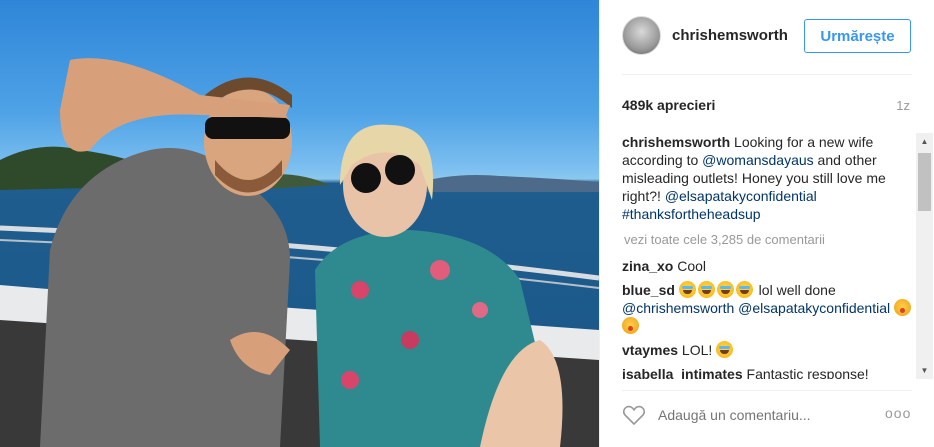 The width and height of the screenshot is (934, 447). What do you see at coordinates (769, 240) in the screenshot?
I see `view-all-comments-link: vezi toate cele 3,285 de comentarii` at bounding box center [769, 240].